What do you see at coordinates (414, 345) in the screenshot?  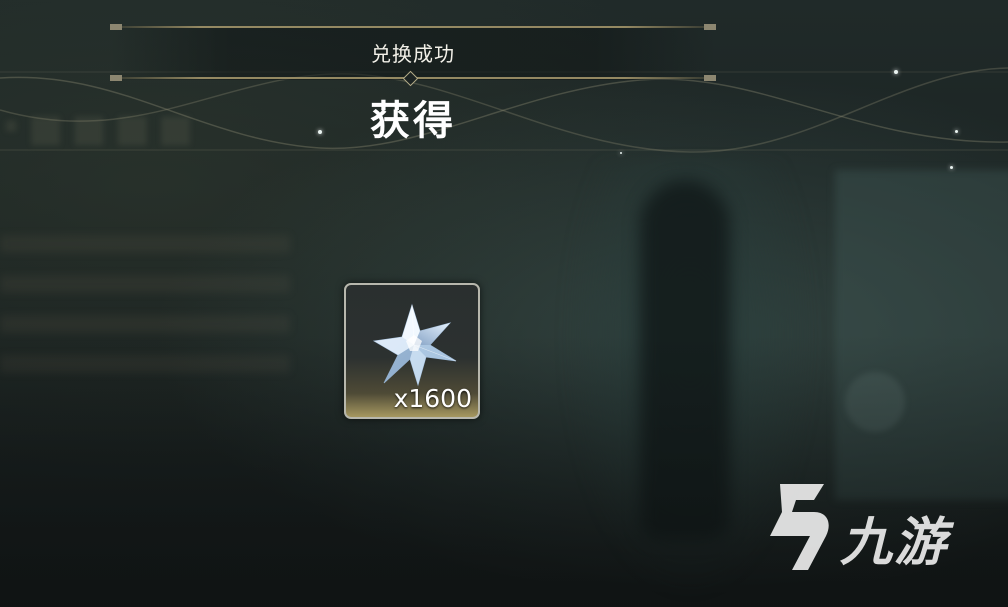 I see `crystal-star-icon` at bounding box center [414, 345].